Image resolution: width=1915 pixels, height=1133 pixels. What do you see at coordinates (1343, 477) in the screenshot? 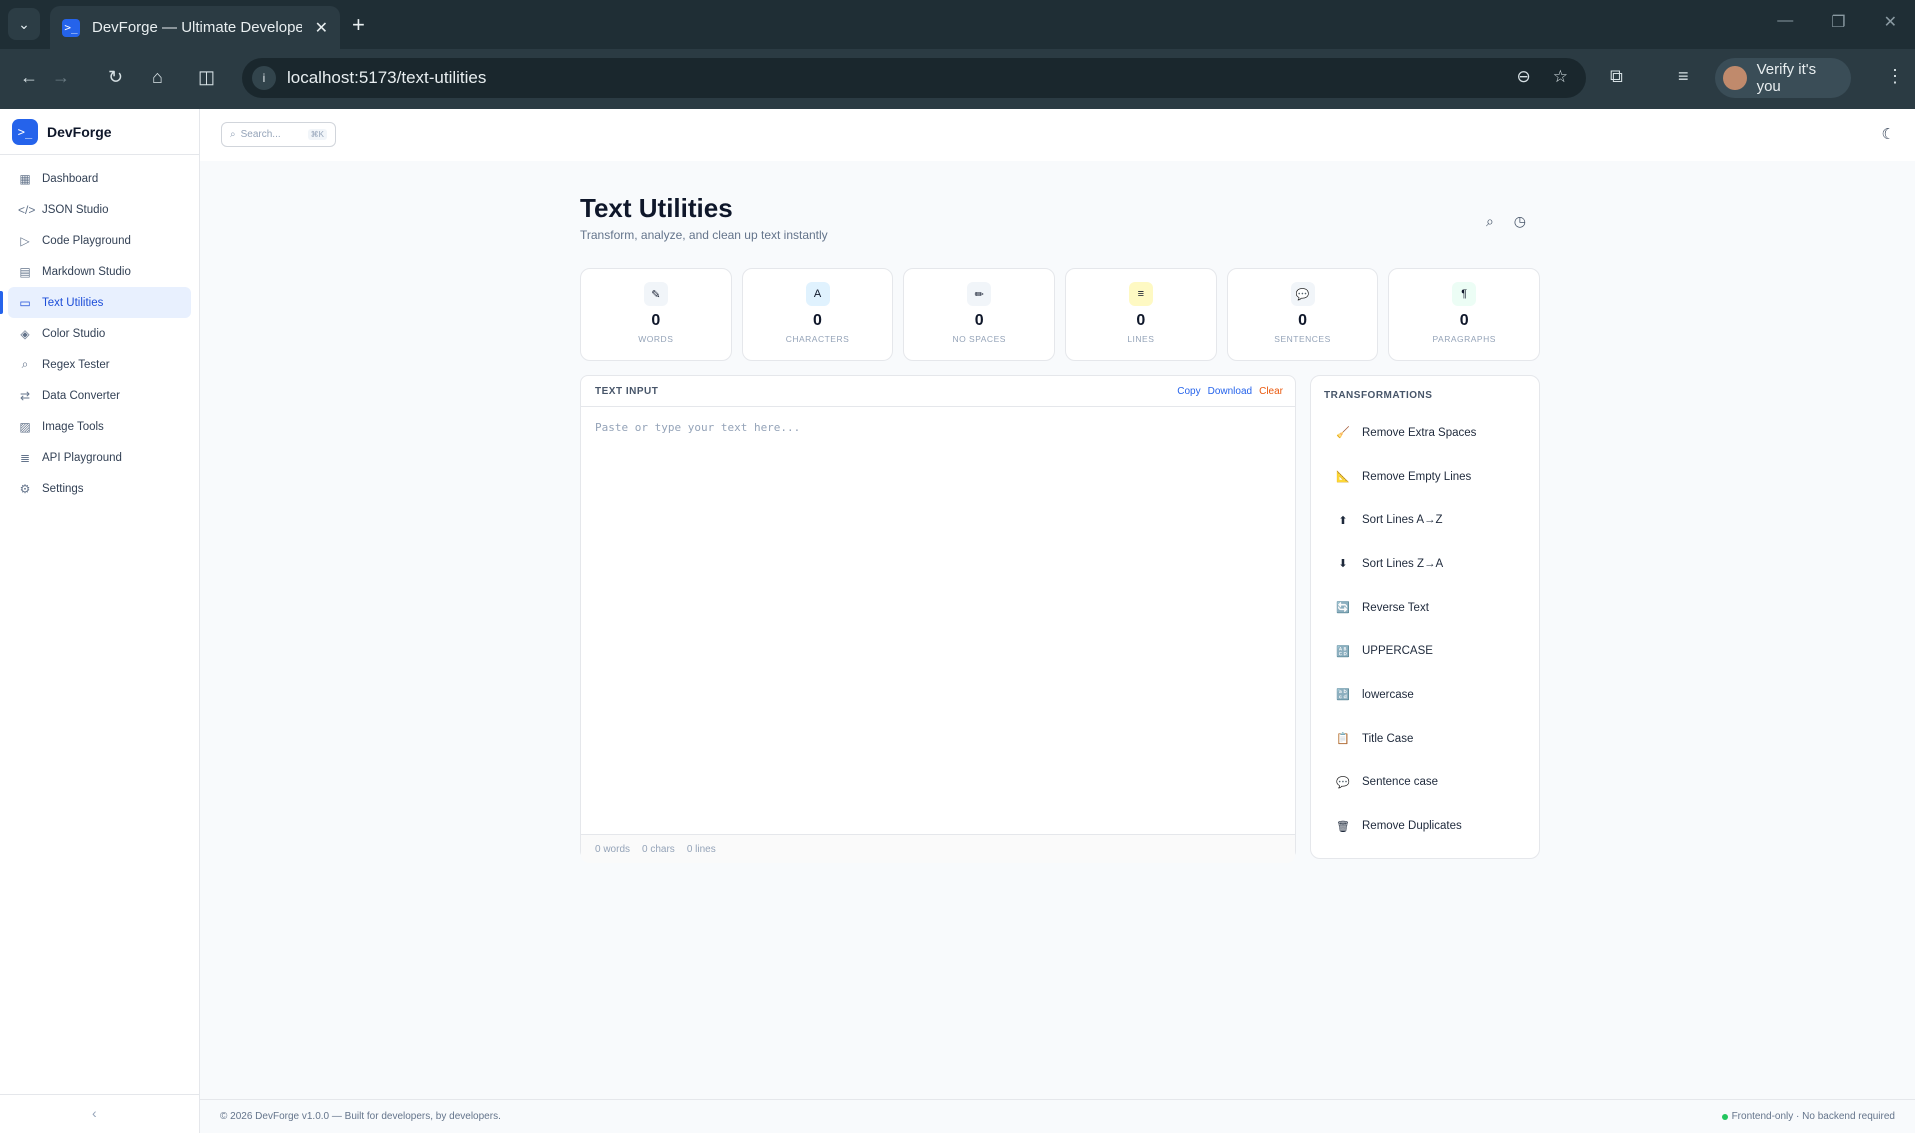
I see `triangle-ruler-icon: 📐` at bounding box center [1343, 477].